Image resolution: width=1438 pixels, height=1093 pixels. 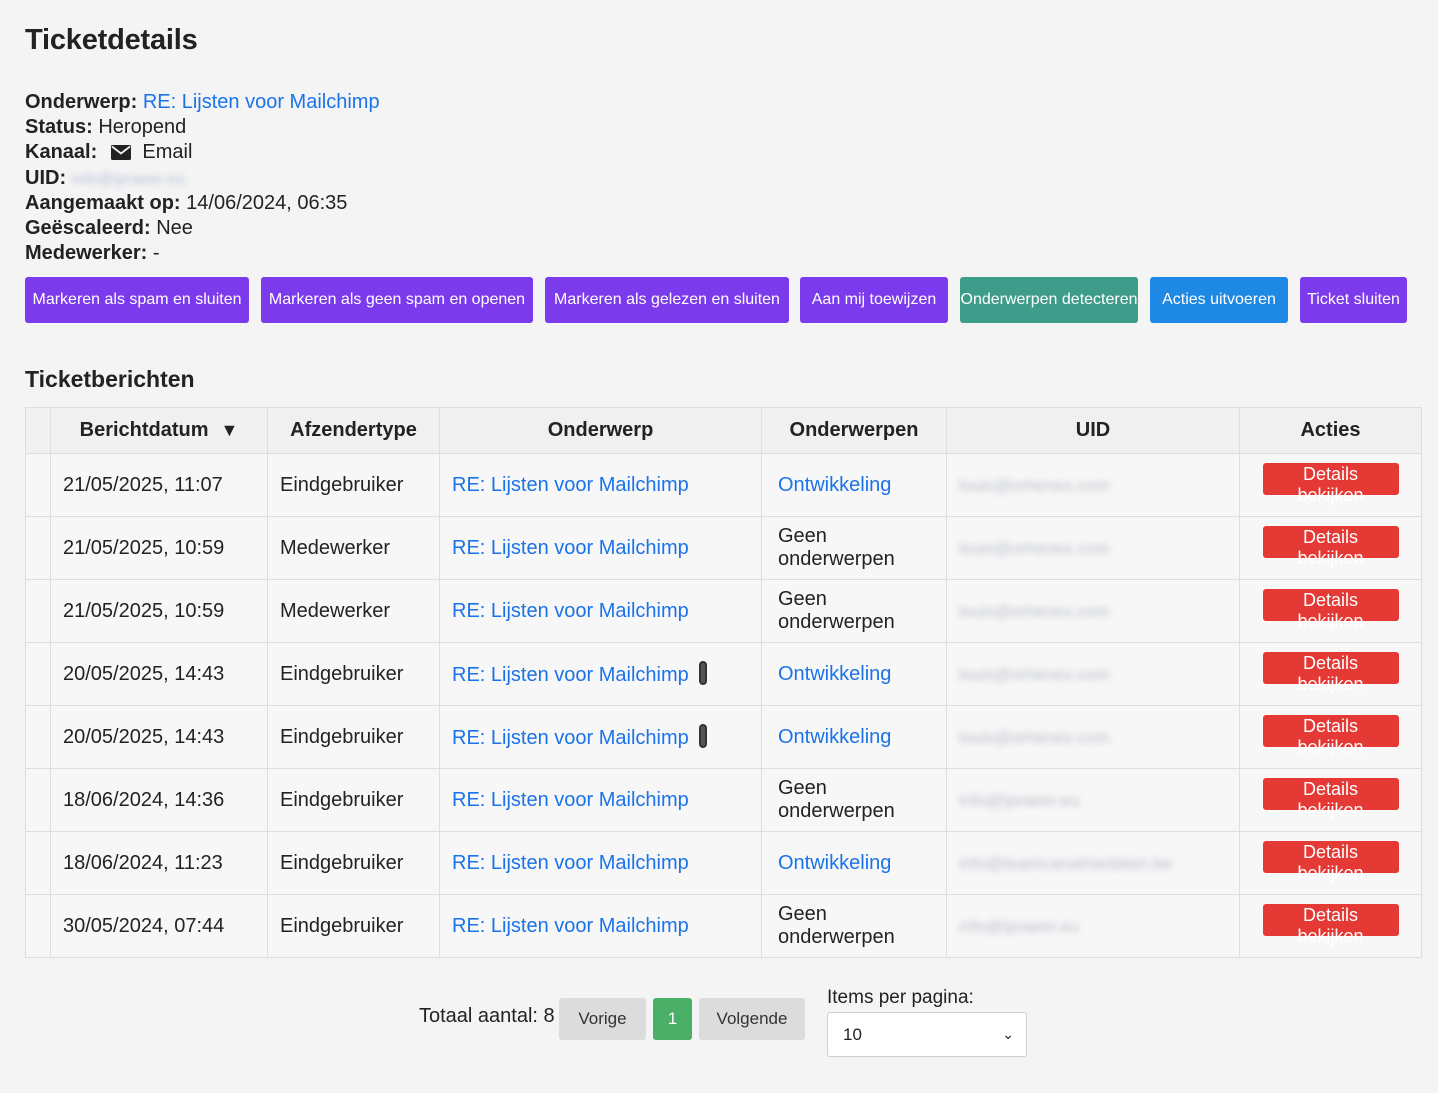 What do you see at coordinates (59, 127) in the screenshot?
I see `status-label: Status:` at bounding box center [59, 127].